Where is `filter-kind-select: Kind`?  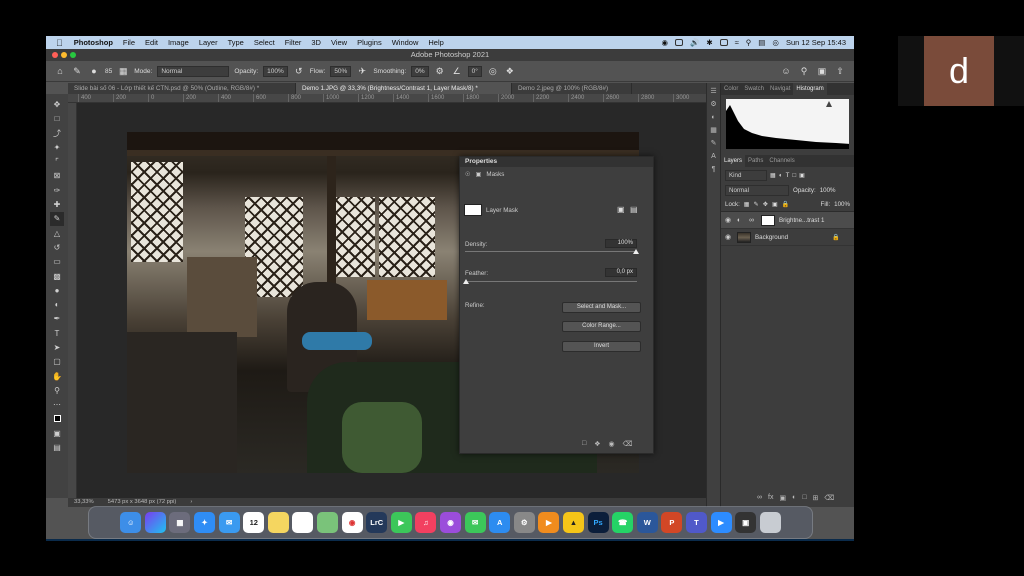 filter-kind-select: Kind is located at coordinates (746, 175).